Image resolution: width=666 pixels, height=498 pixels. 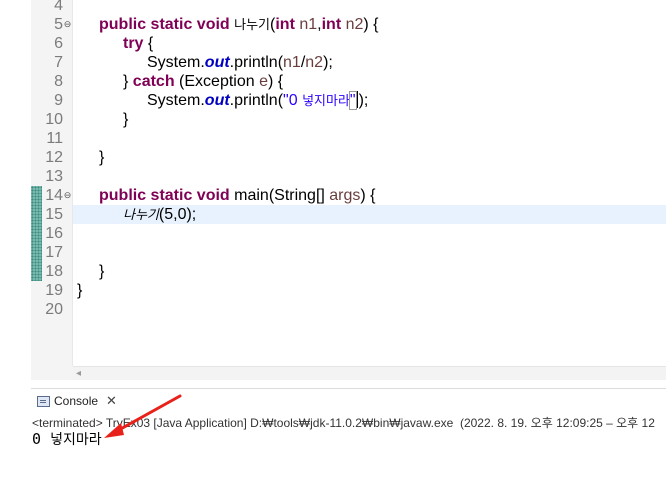 What do you see at coordinates (58, 100) in the screenshot?
I see `line-number: 9` at bounding box center [58, 100].